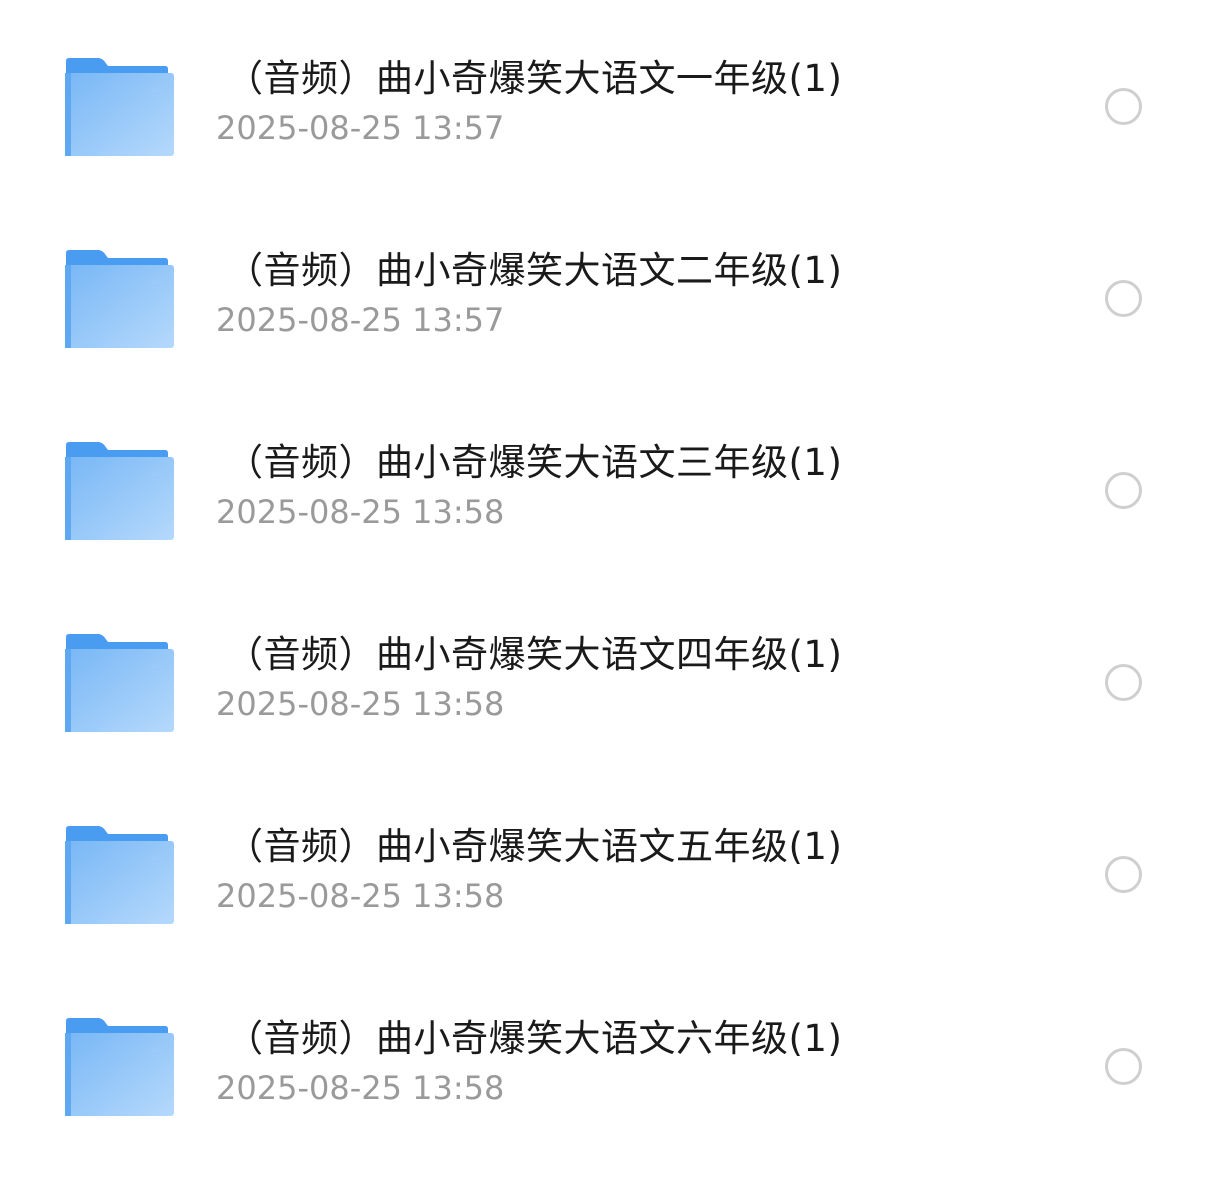 The image size is (1219, 1186). Describe the element at coordinates (534, 654) in the screenshot. I see `file-name: （音频）曲小奇爆笑大语文四年级(1)` at that location.